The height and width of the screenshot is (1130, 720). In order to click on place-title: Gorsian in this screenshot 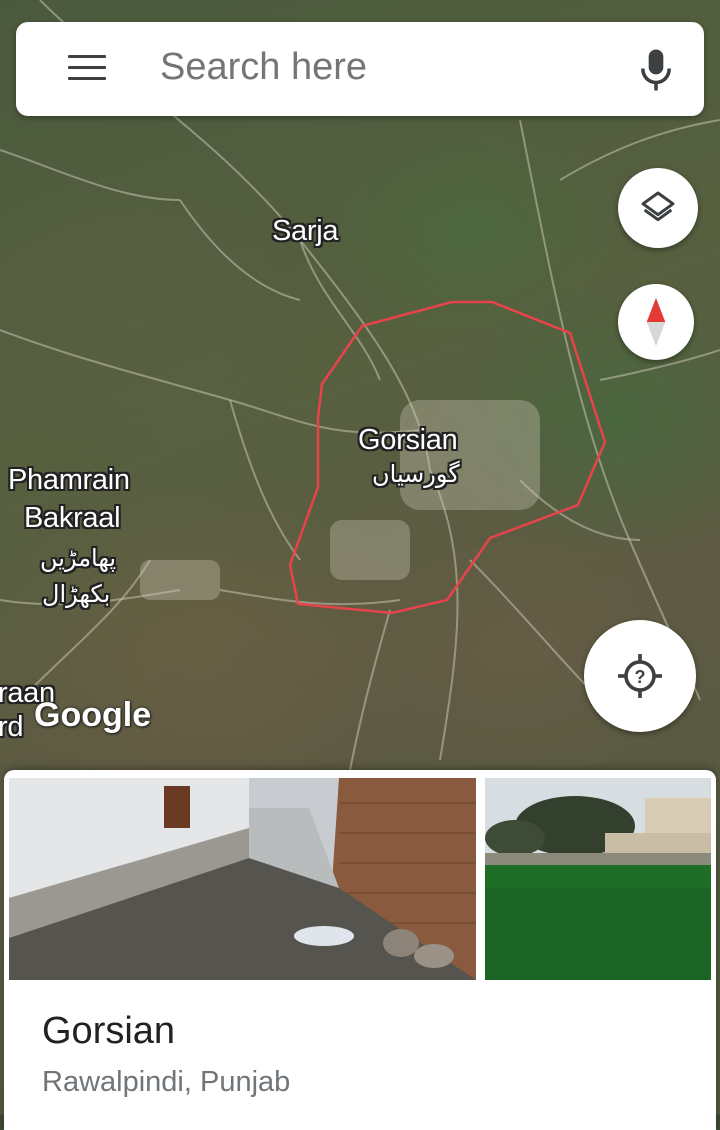, I will do `click(109, 1031)`.